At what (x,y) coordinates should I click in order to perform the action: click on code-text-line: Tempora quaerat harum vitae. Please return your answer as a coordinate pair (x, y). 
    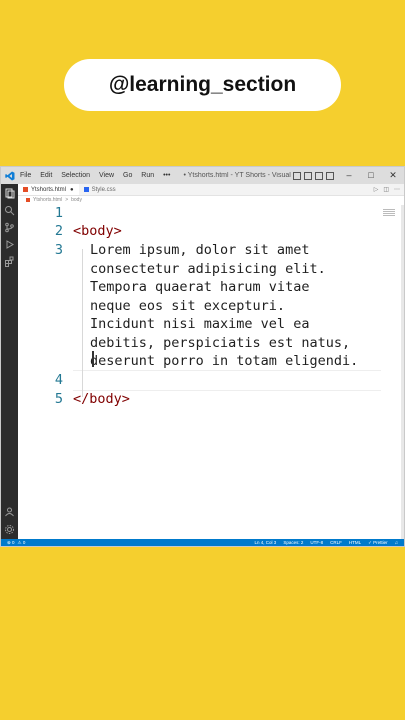
    Looking at the image, I should click on (200, 287).